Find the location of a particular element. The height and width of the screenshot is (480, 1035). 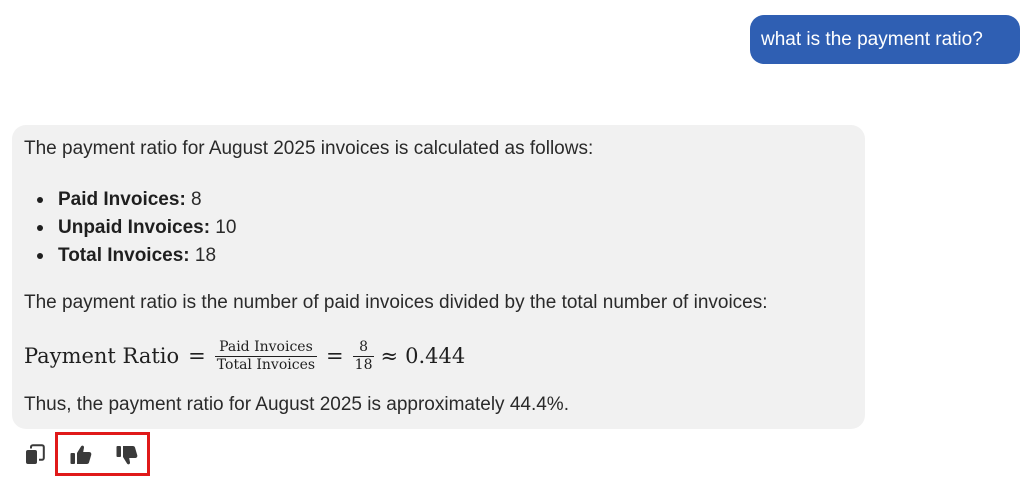

copy-icon is located at coordinates (35, 454).